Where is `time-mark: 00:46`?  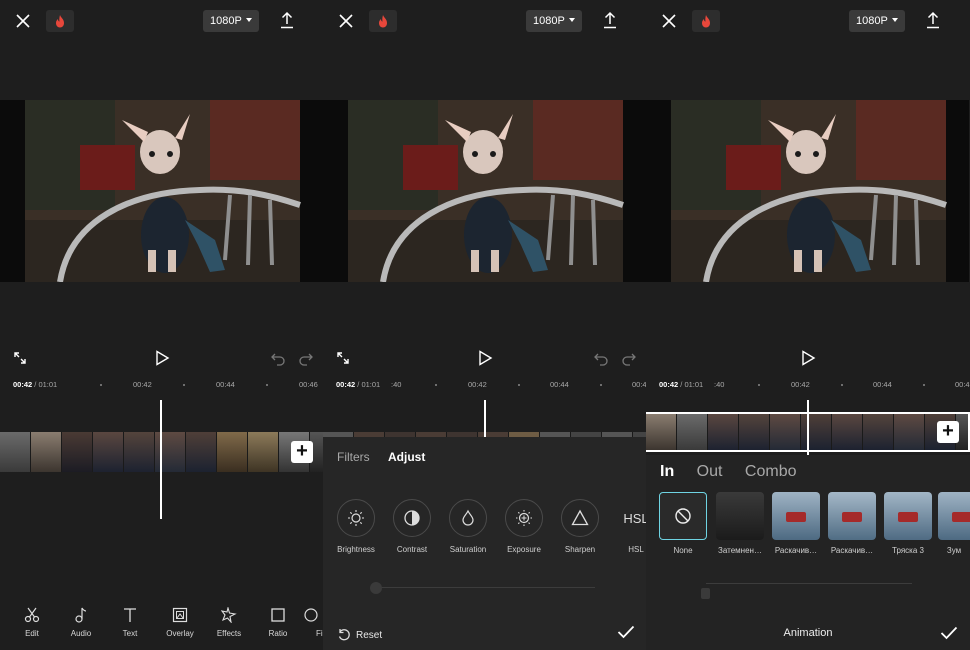 time-mark: 00:46 is located at coordinates (308, 384).